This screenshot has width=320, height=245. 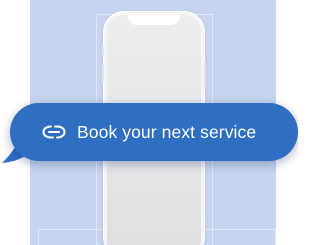 What do you see at coordinates (154, 20) in the screenshot?
I see `phone-notch` at bounding box center [154, 20].